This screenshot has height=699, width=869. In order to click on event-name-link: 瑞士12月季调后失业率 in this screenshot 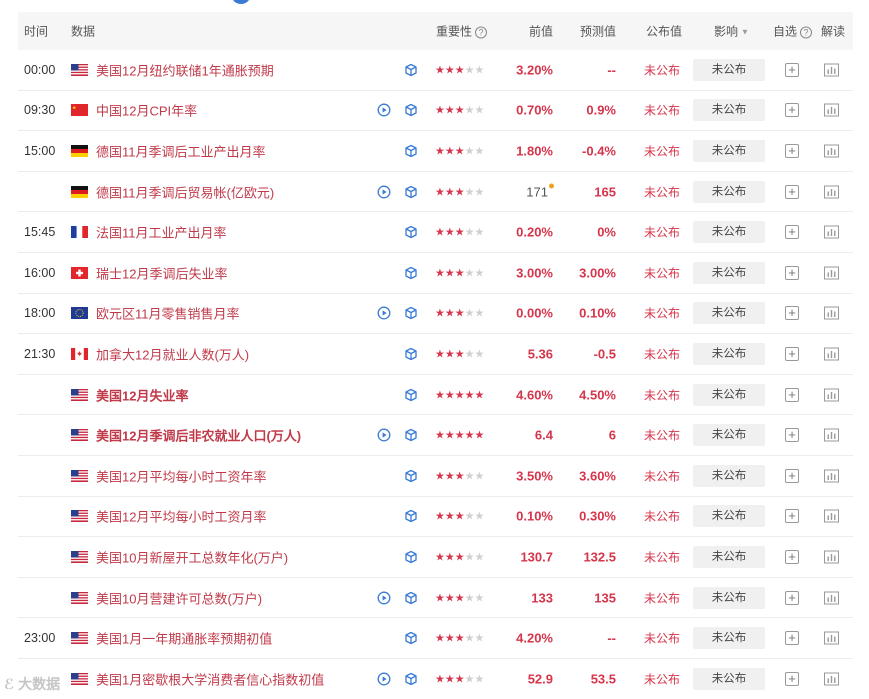, I will do `click(161, 272)`.